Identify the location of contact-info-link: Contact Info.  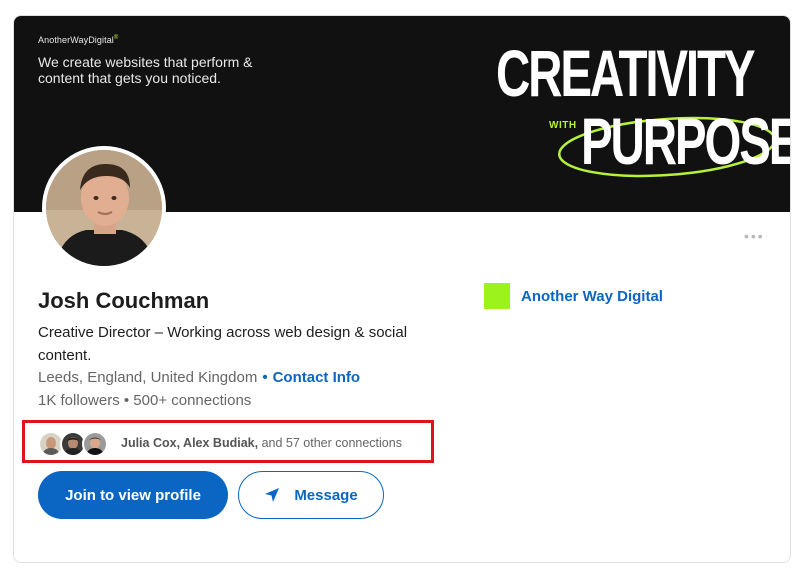
(317, 377).